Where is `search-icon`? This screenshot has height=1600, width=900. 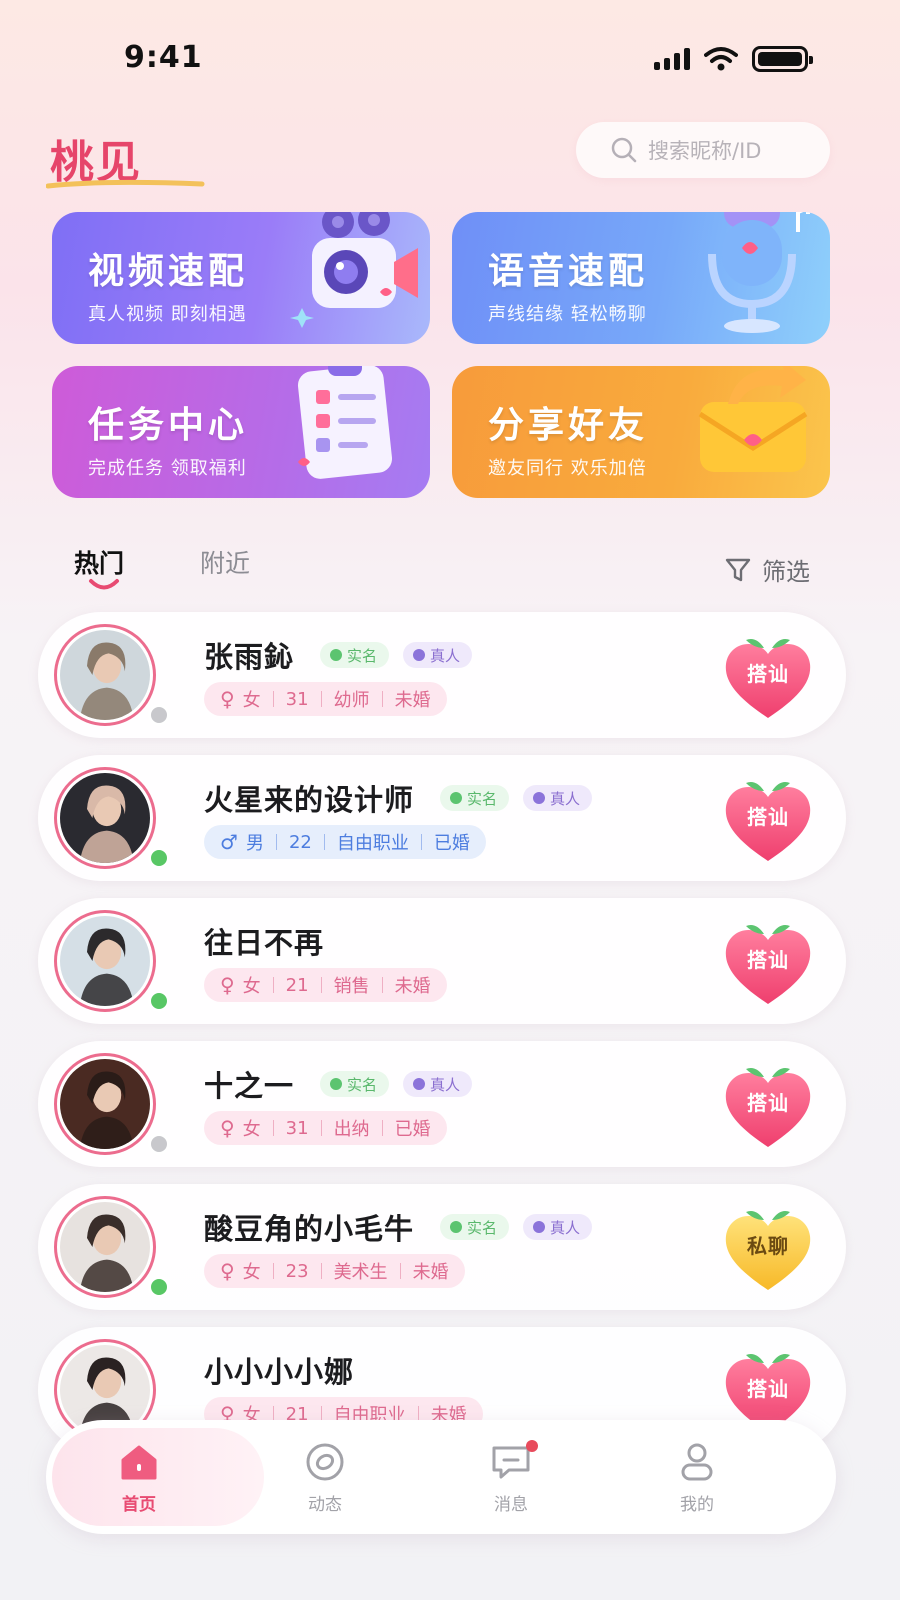 search-icon is located at coordinates (624, 150).